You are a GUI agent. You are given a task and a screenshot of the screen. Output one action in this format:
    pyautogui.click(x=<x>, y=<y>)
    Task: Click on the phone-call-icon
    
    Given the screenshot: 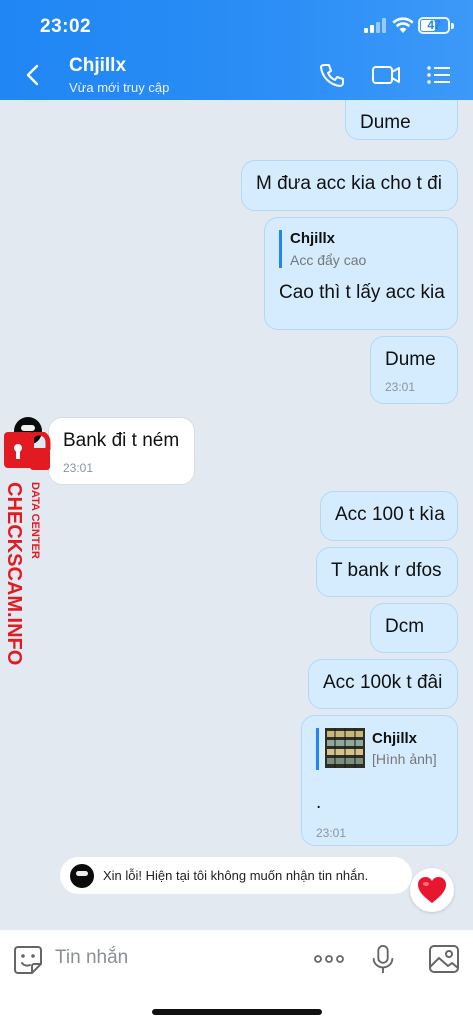 What is the action you would take?
    pyautogui.click(x=332, y=75)
    